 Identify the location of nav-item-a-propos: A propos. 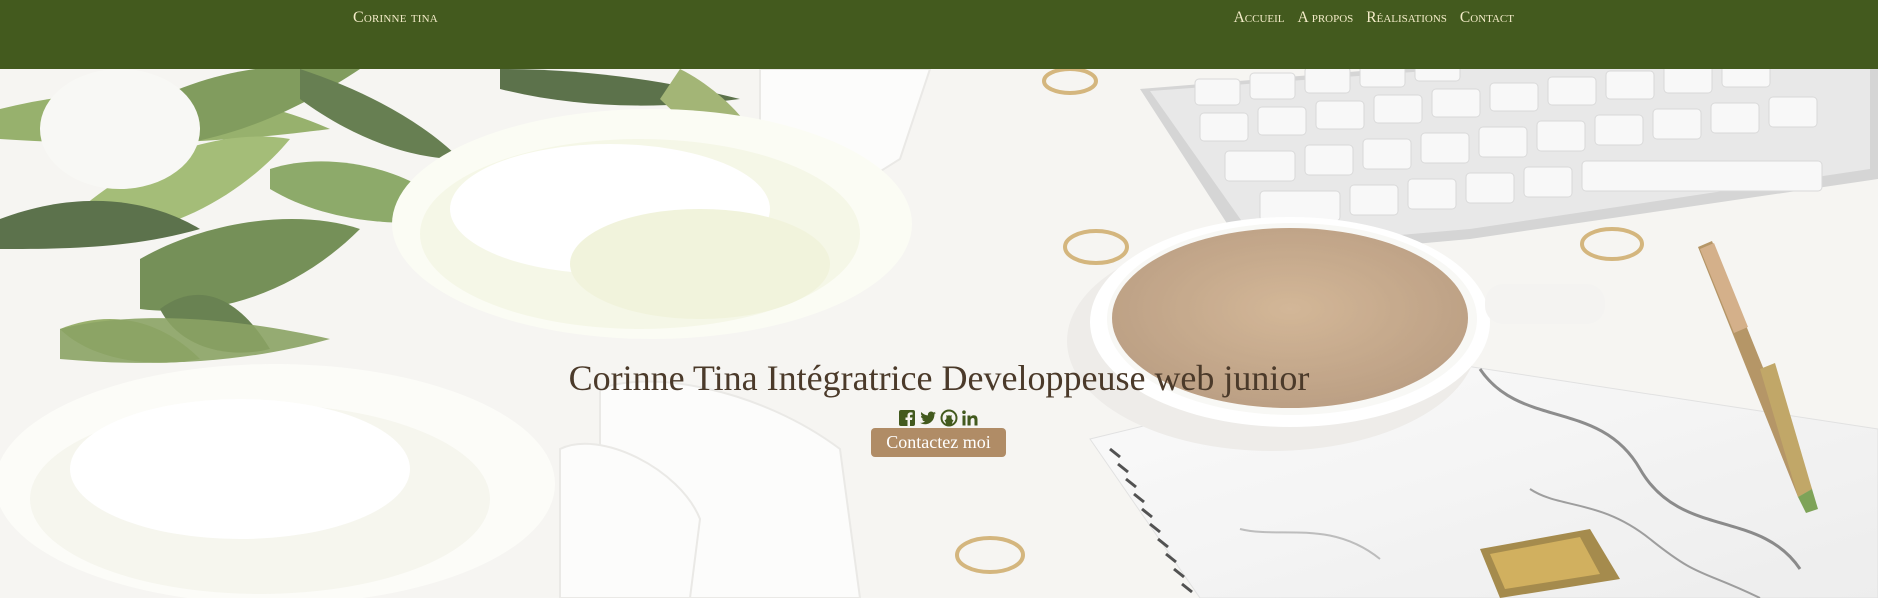
(1326, 18).